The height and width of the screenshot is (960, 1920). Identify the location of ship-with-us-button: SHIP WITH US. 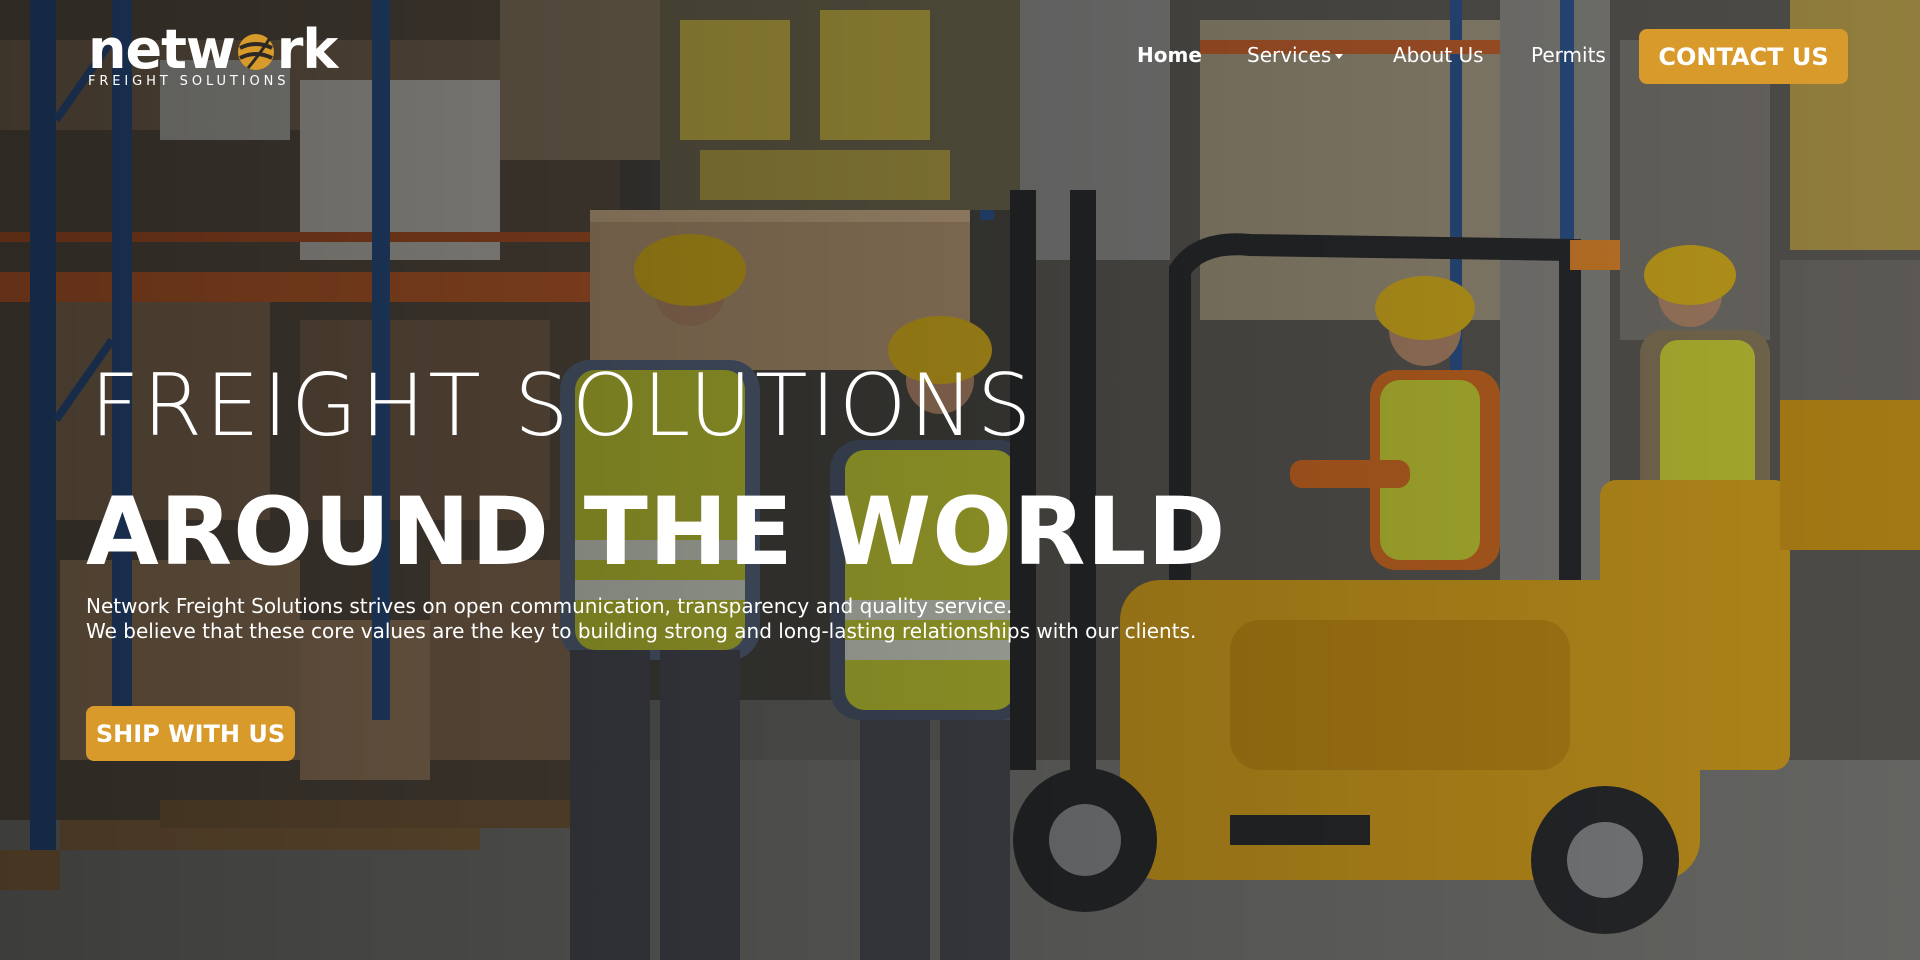
(190, 733).